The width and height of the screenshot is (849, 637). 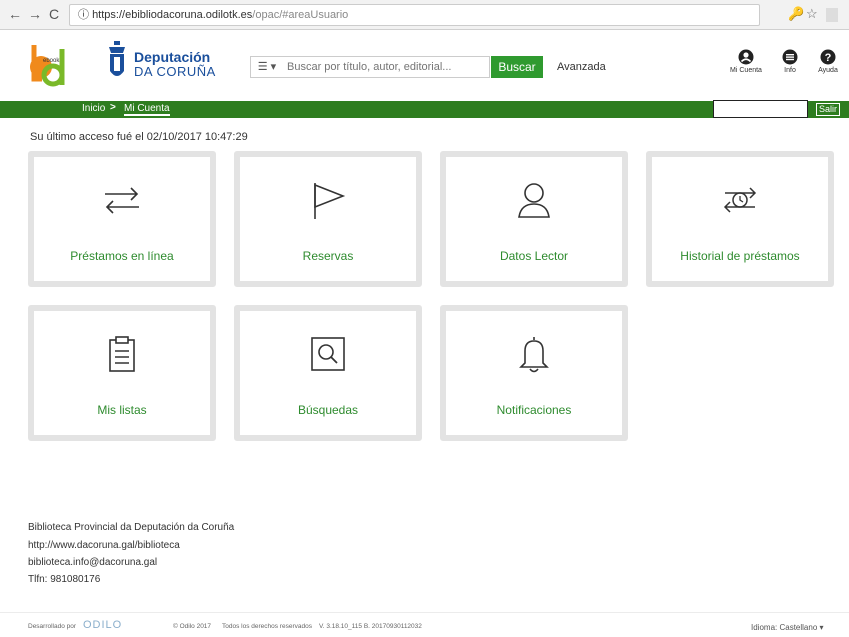 I want to click on card-label: Reservas, so click(x=328, y=256).